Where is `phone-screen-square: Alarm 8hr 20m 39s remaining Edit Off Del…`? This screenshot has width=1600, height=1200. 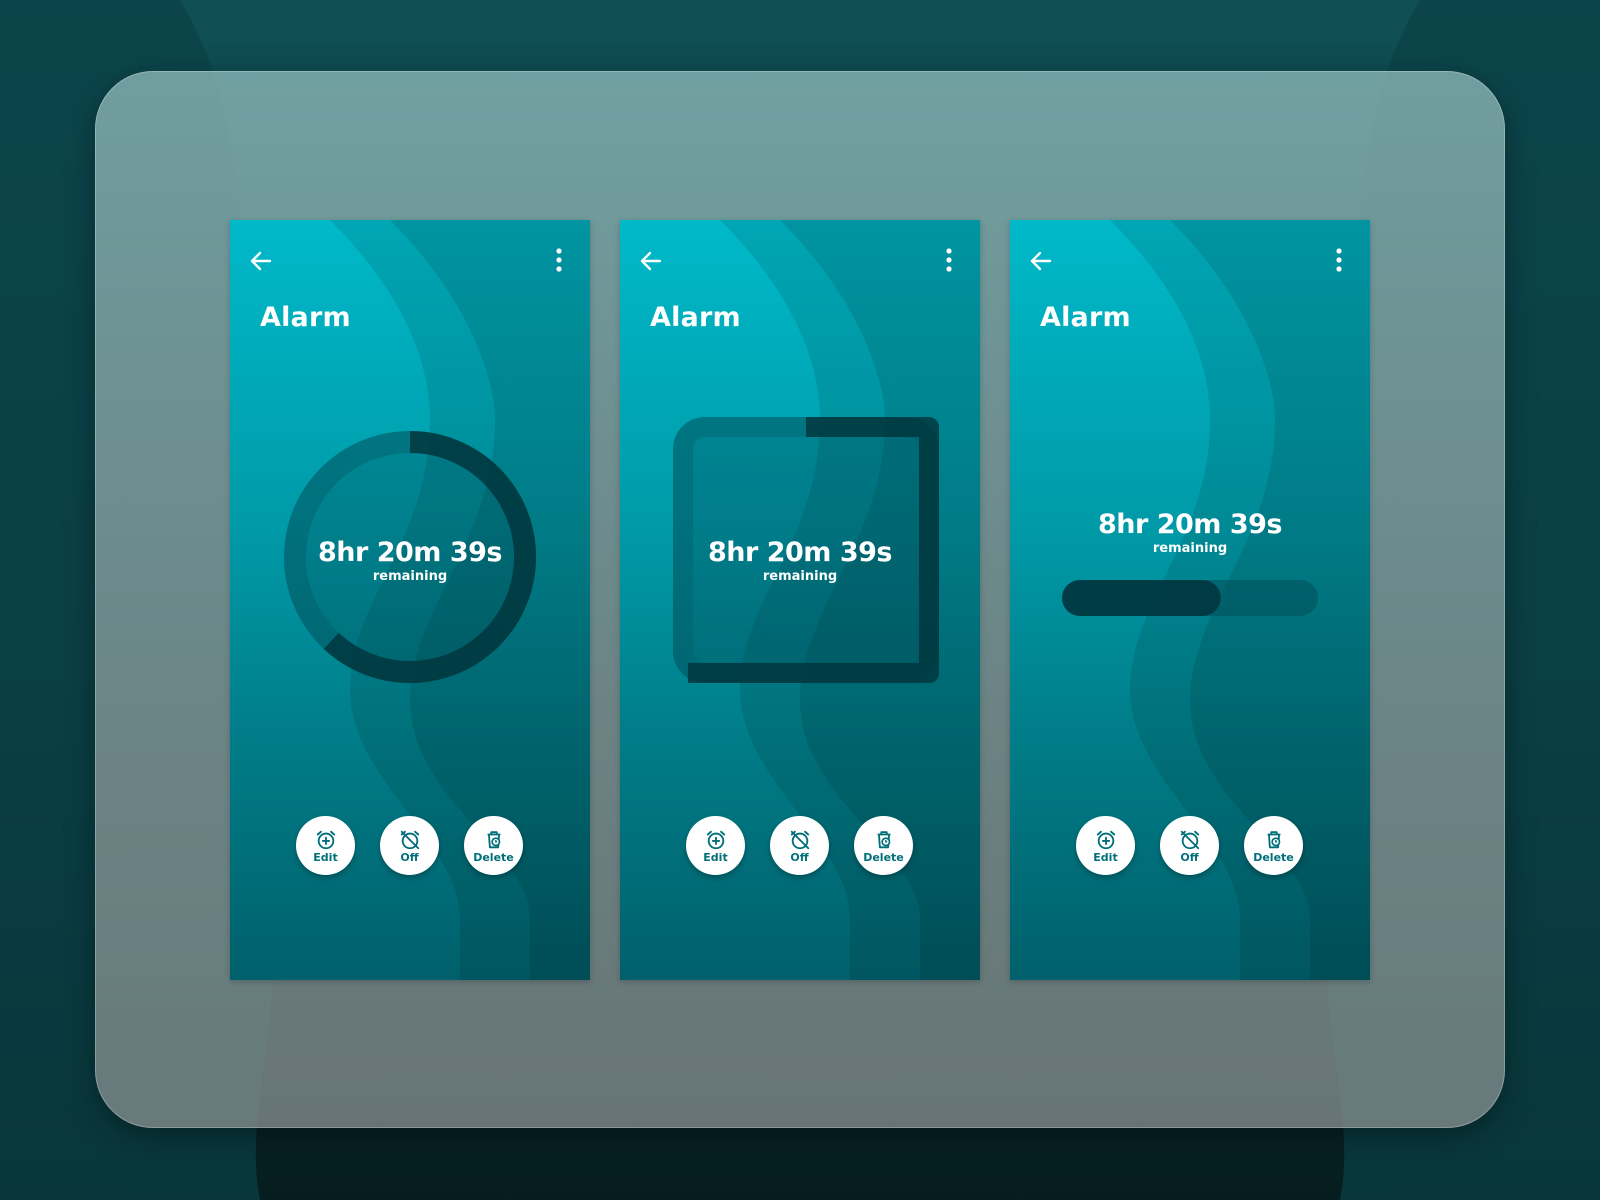
phone-screen-square: Alarm 8hr 20m 39s remaining Edit Off Del… is located at coordinates (800, 600).